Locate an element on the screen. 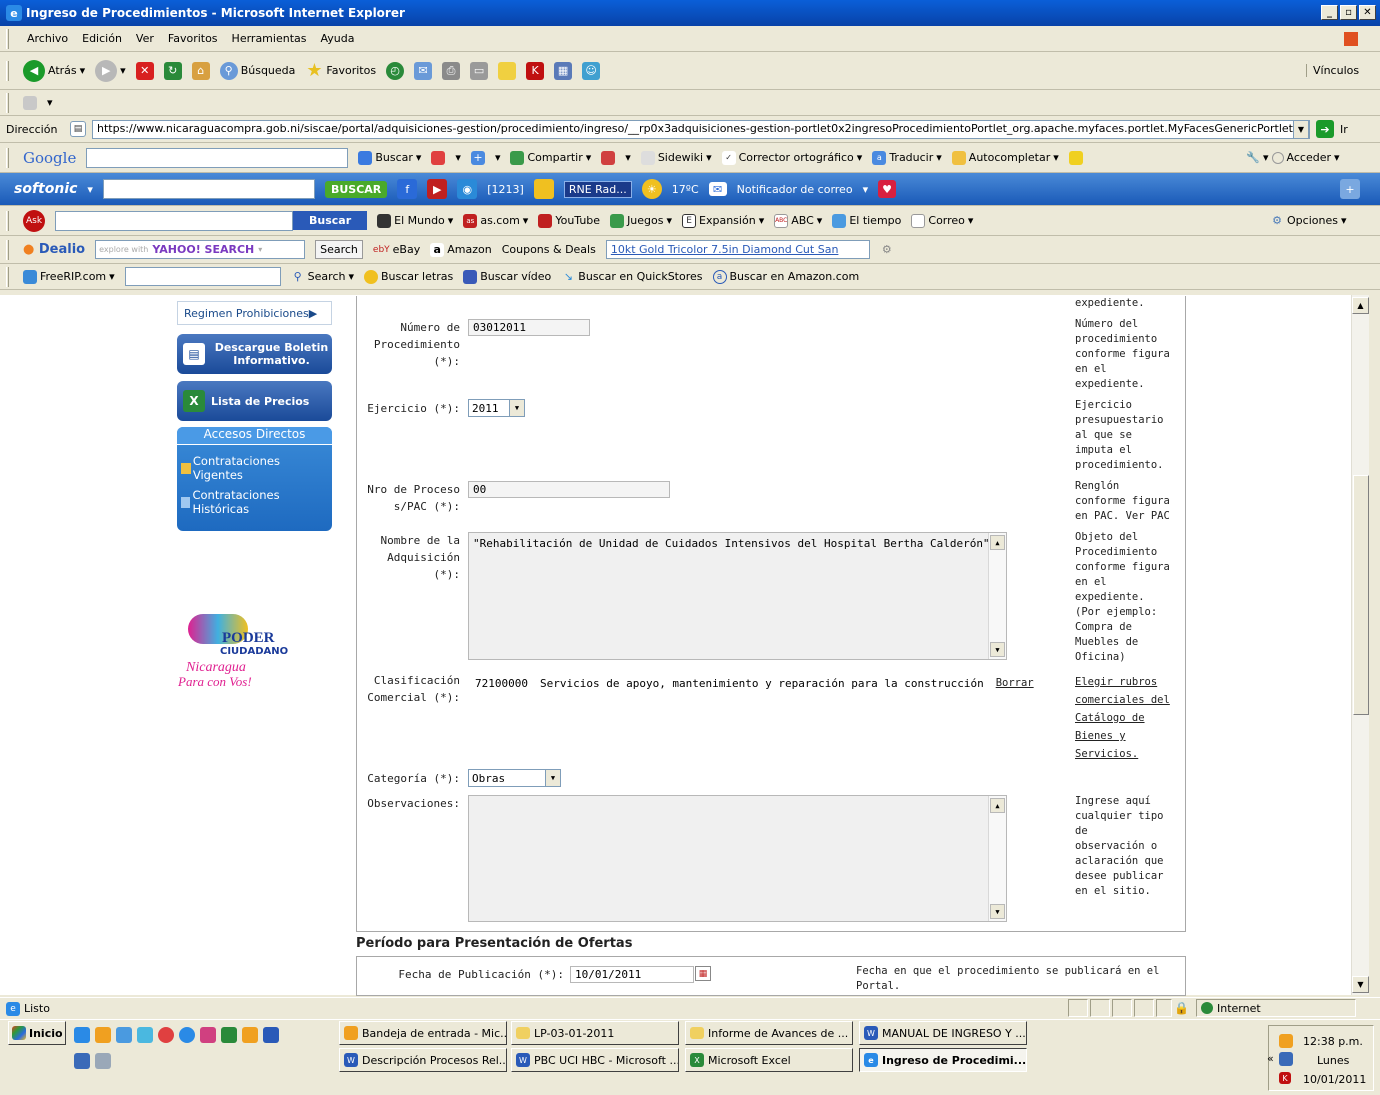 This screenshot has width=1380, height=1095. excel-quicklaunch-icon is located at coordinates (229, 1035).